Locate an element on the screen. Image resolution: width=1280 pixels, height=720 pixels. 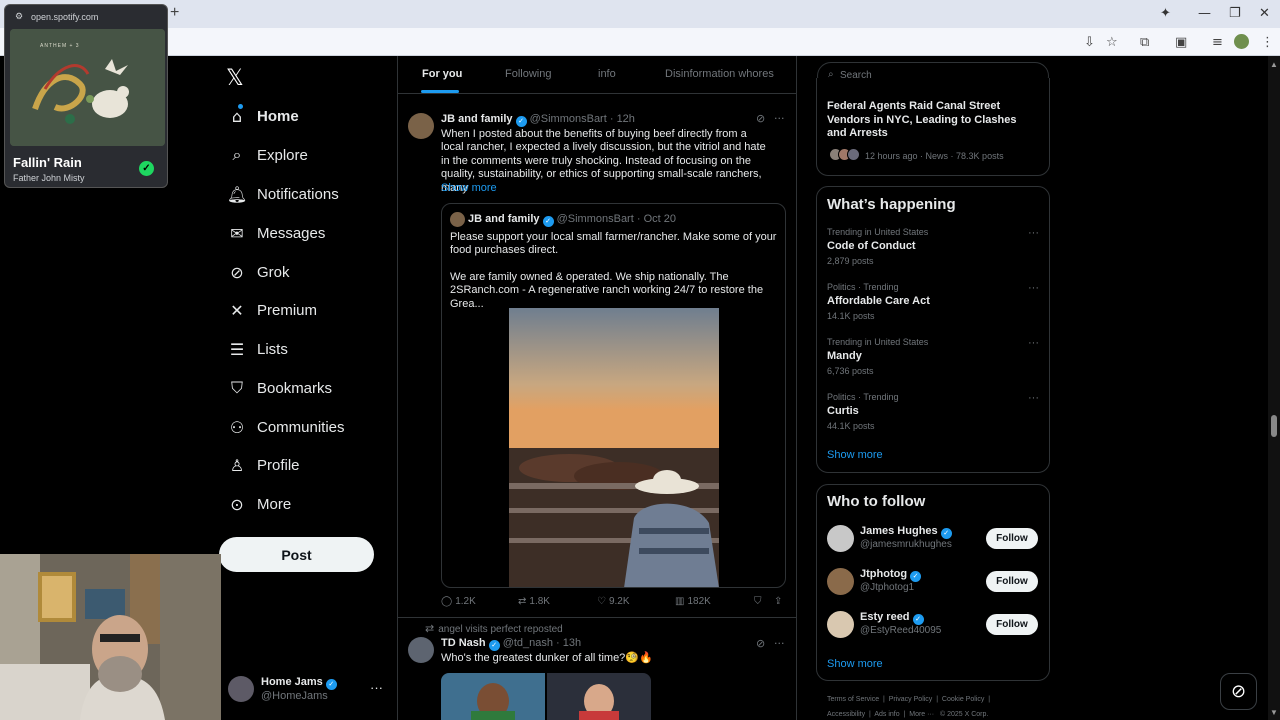
browser-menu-icon: ⋮ is located at coordinates (1267, 42).